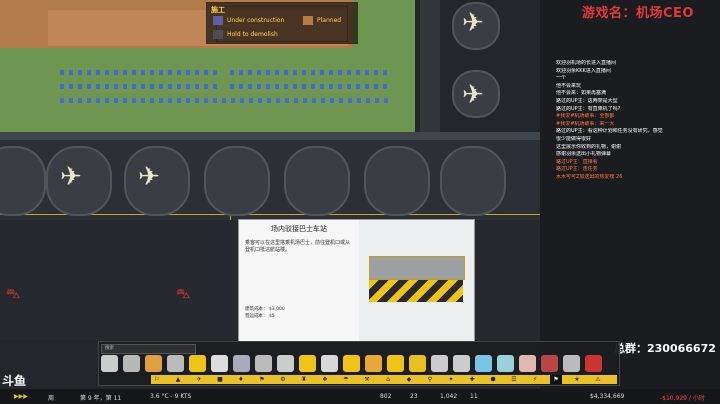  I want to click on category-tab: ⚲, so click(430, 379).